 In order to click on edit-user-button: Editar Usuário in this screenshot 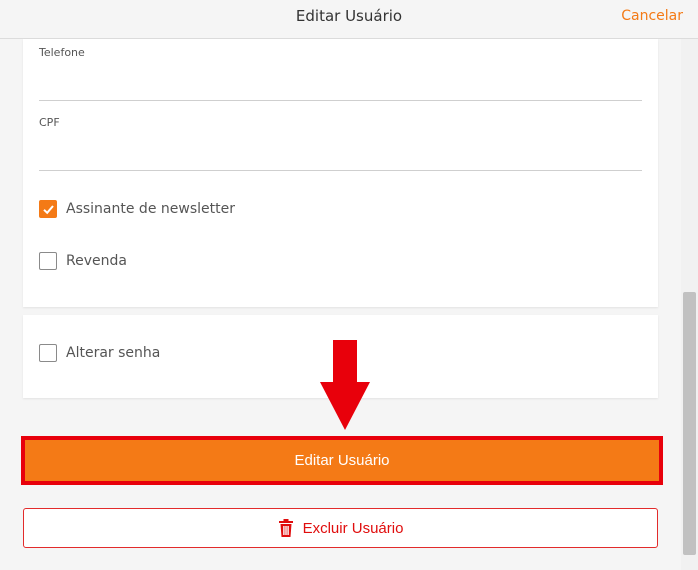, I will do `click(342, 460)`.